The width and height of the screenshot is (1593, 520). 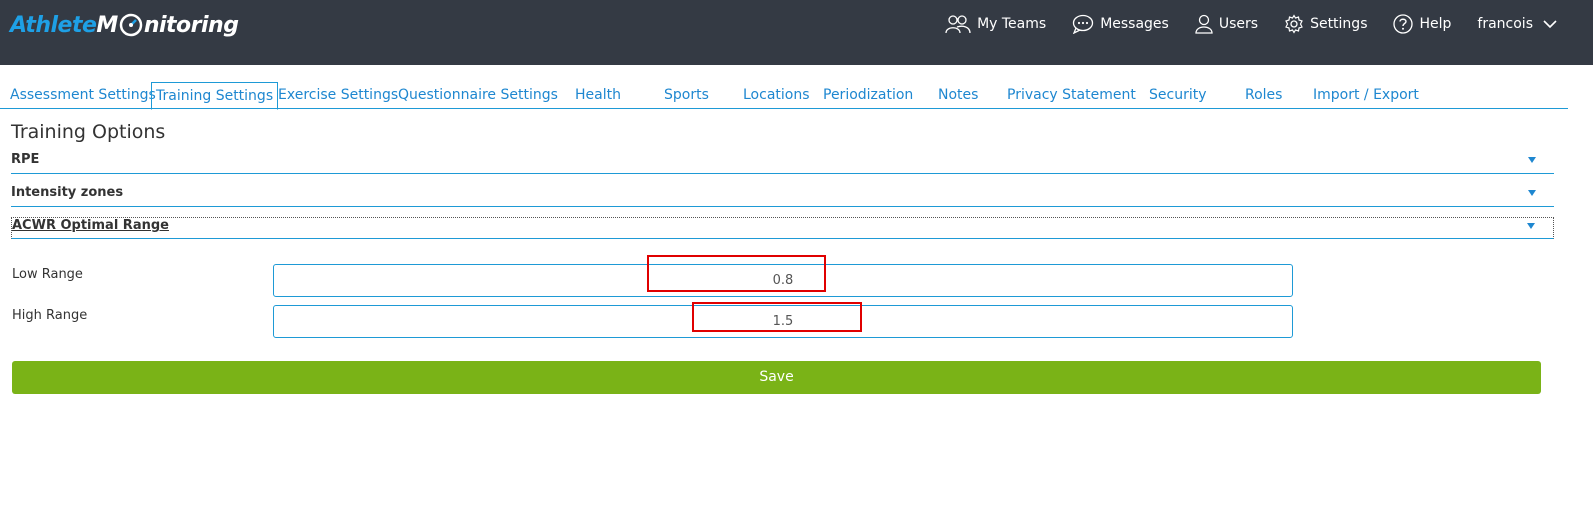 I want to click on low-range-label: Low Range, so click(x=47, y=274).